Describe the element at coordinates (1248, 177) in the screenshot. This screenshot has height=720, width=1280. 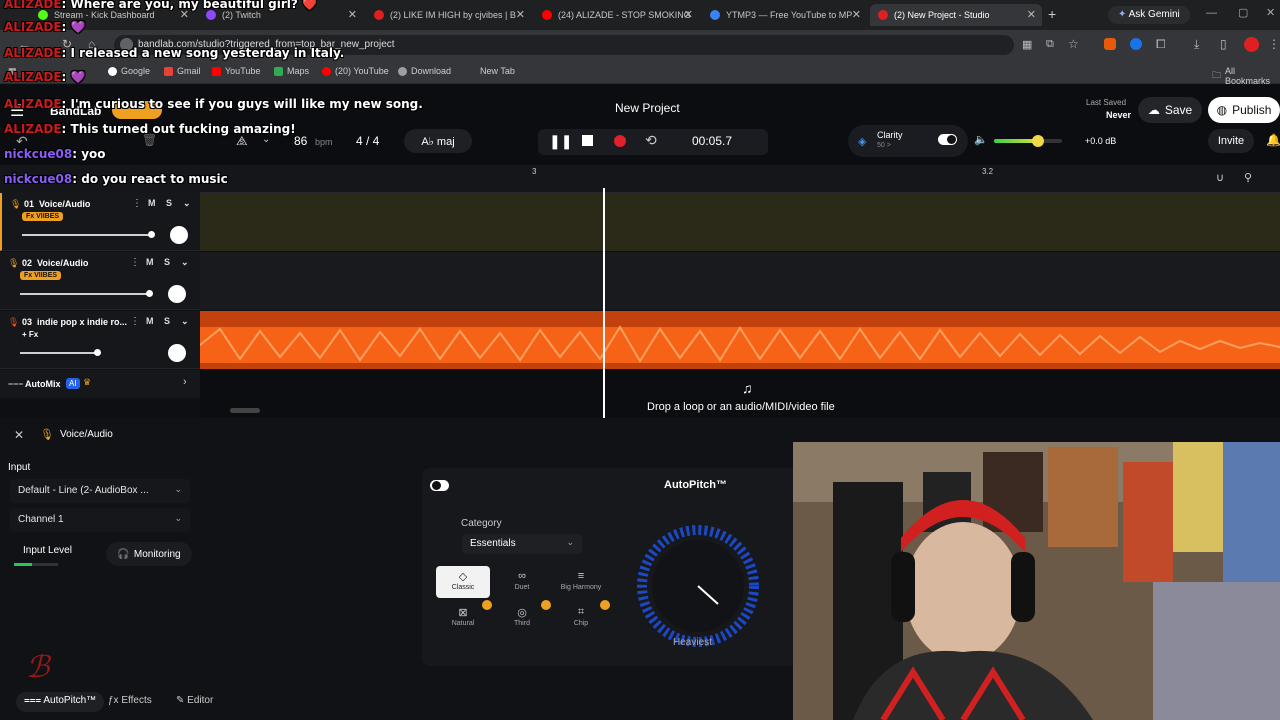
I see `zoom-icon: ⚲` at that location.